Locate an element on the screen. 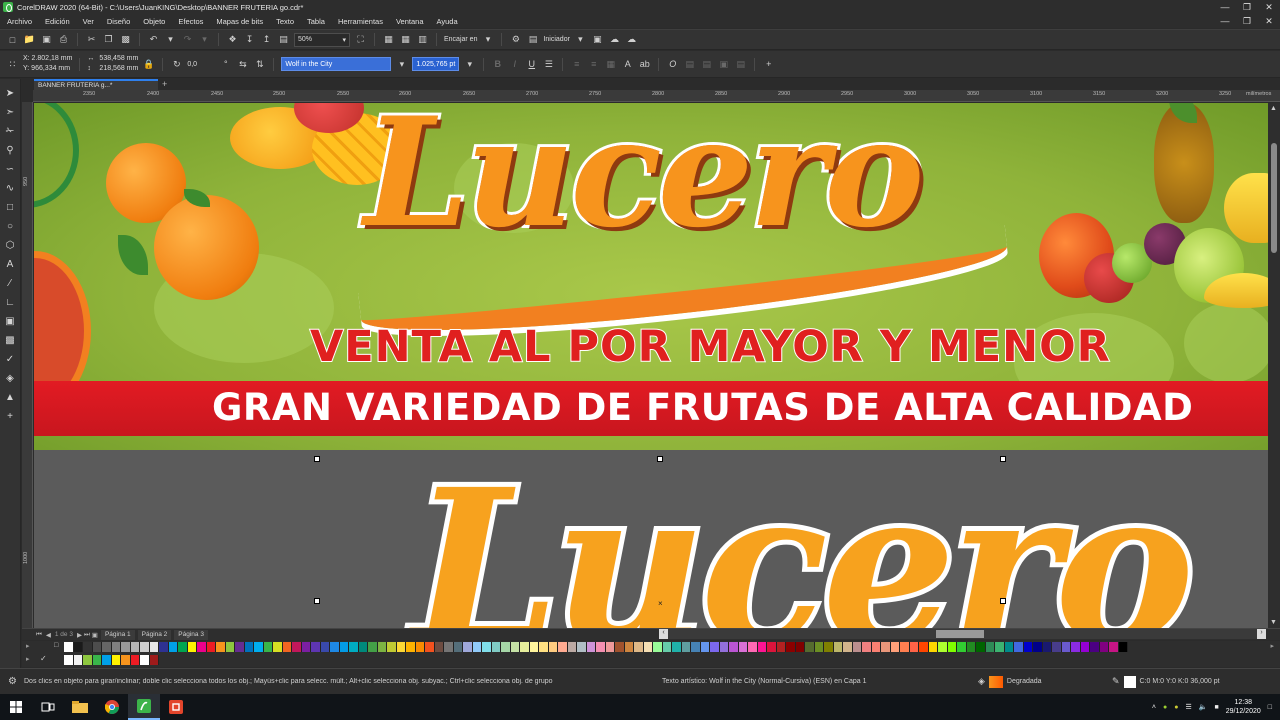 Image resolution: width=1280 pixels, height=720 pixels. menu-diseno: Diseño is located at coordinates (118, 21).